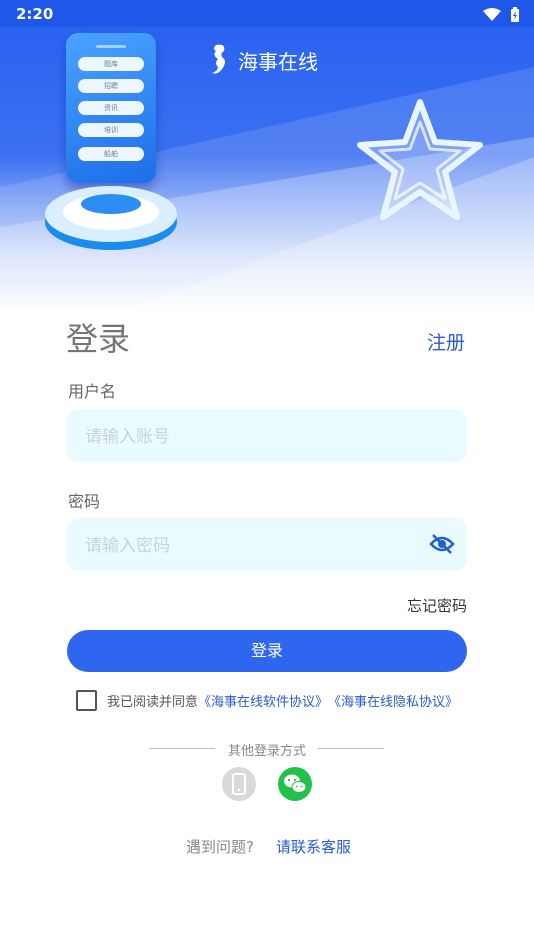 The image size is (534, 950). Describe the element at coordinates (393, 700) in the screenshot. I see `privacy-agreement-link: 《海事在线隐私协议》` at that location.